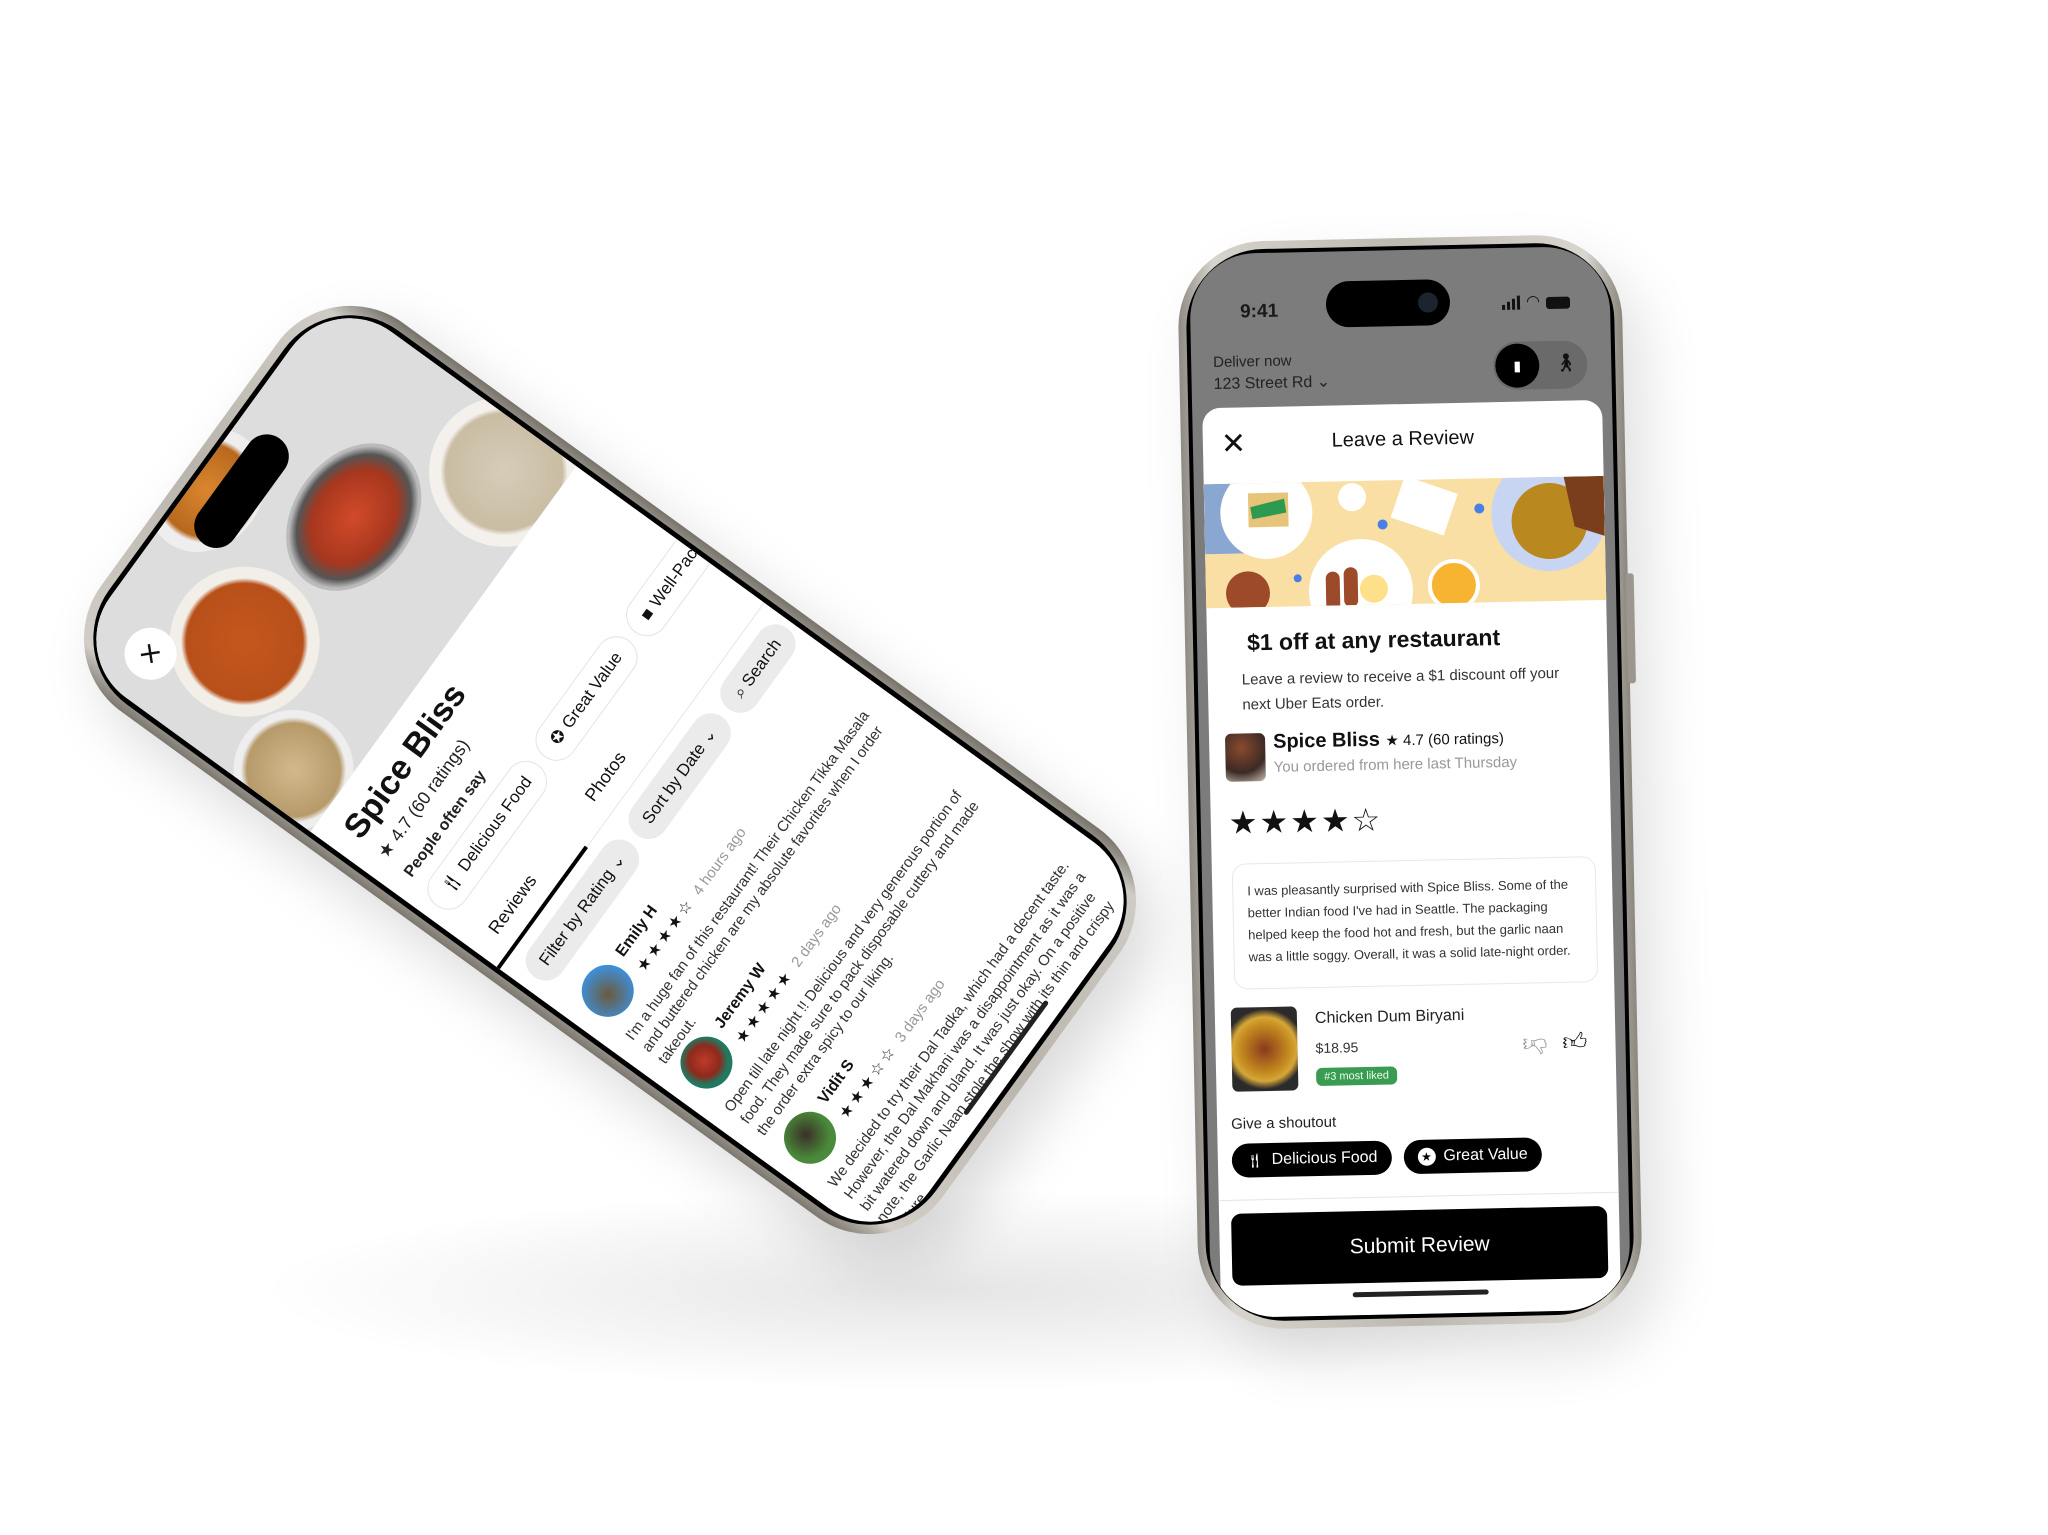 Image resolution: width=2048 pixels, height=1535 pixels. I want to click on status-icons: ◠, so click(1536, 302).